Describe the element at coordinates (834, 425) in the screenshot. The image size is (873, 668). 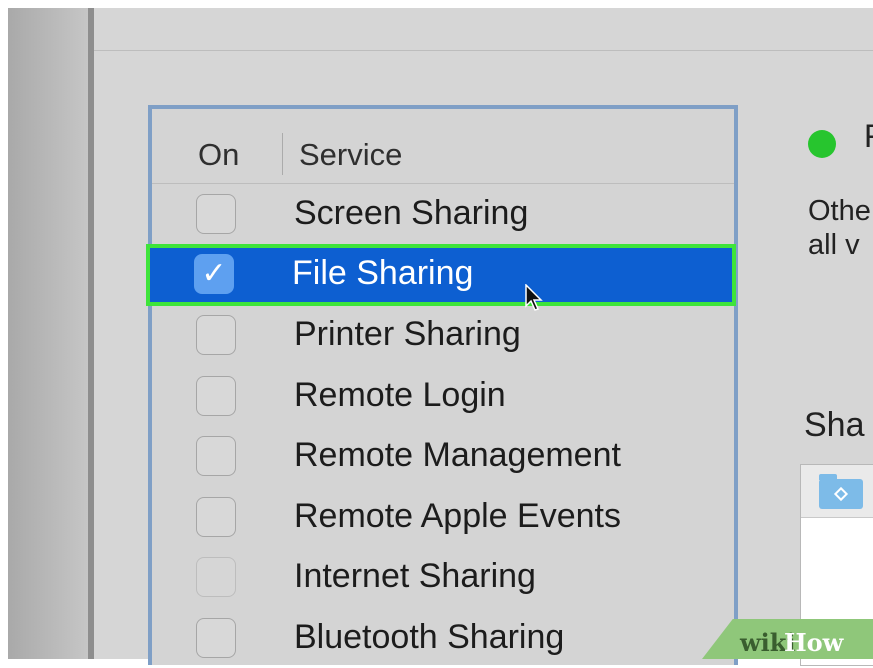
I see `shared-folders-title: Sha` at that location.